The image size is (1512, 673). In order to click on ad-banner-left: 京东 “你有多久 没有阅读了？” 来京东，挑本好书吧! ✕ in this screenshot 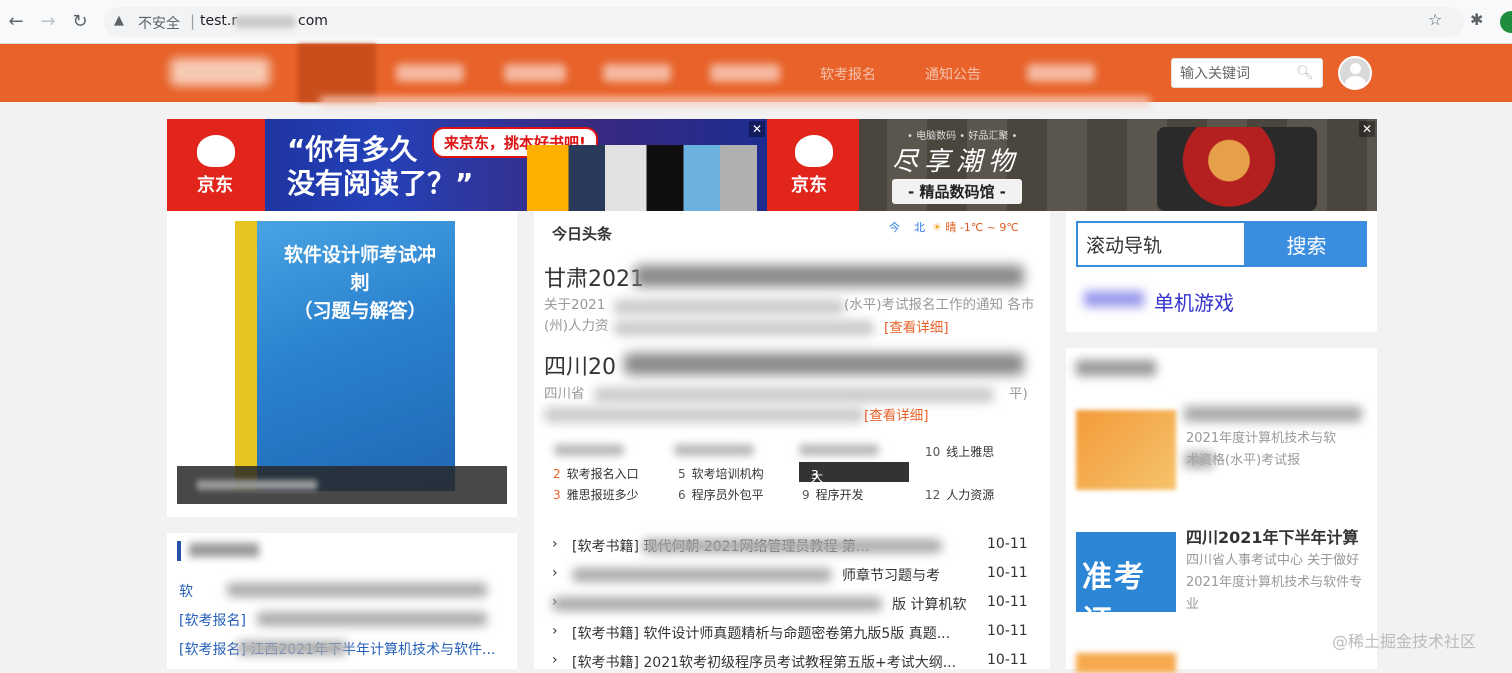, I will do `click(467, 165)`.